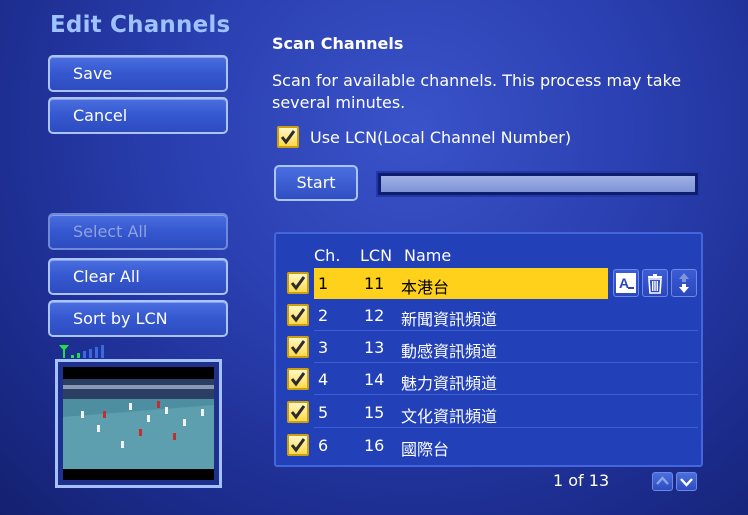 Image resolution: width=748 pixels, height=515 pixels. I want to click on sort-by-lcn-button: Sort by LCN, so click(138, 318).